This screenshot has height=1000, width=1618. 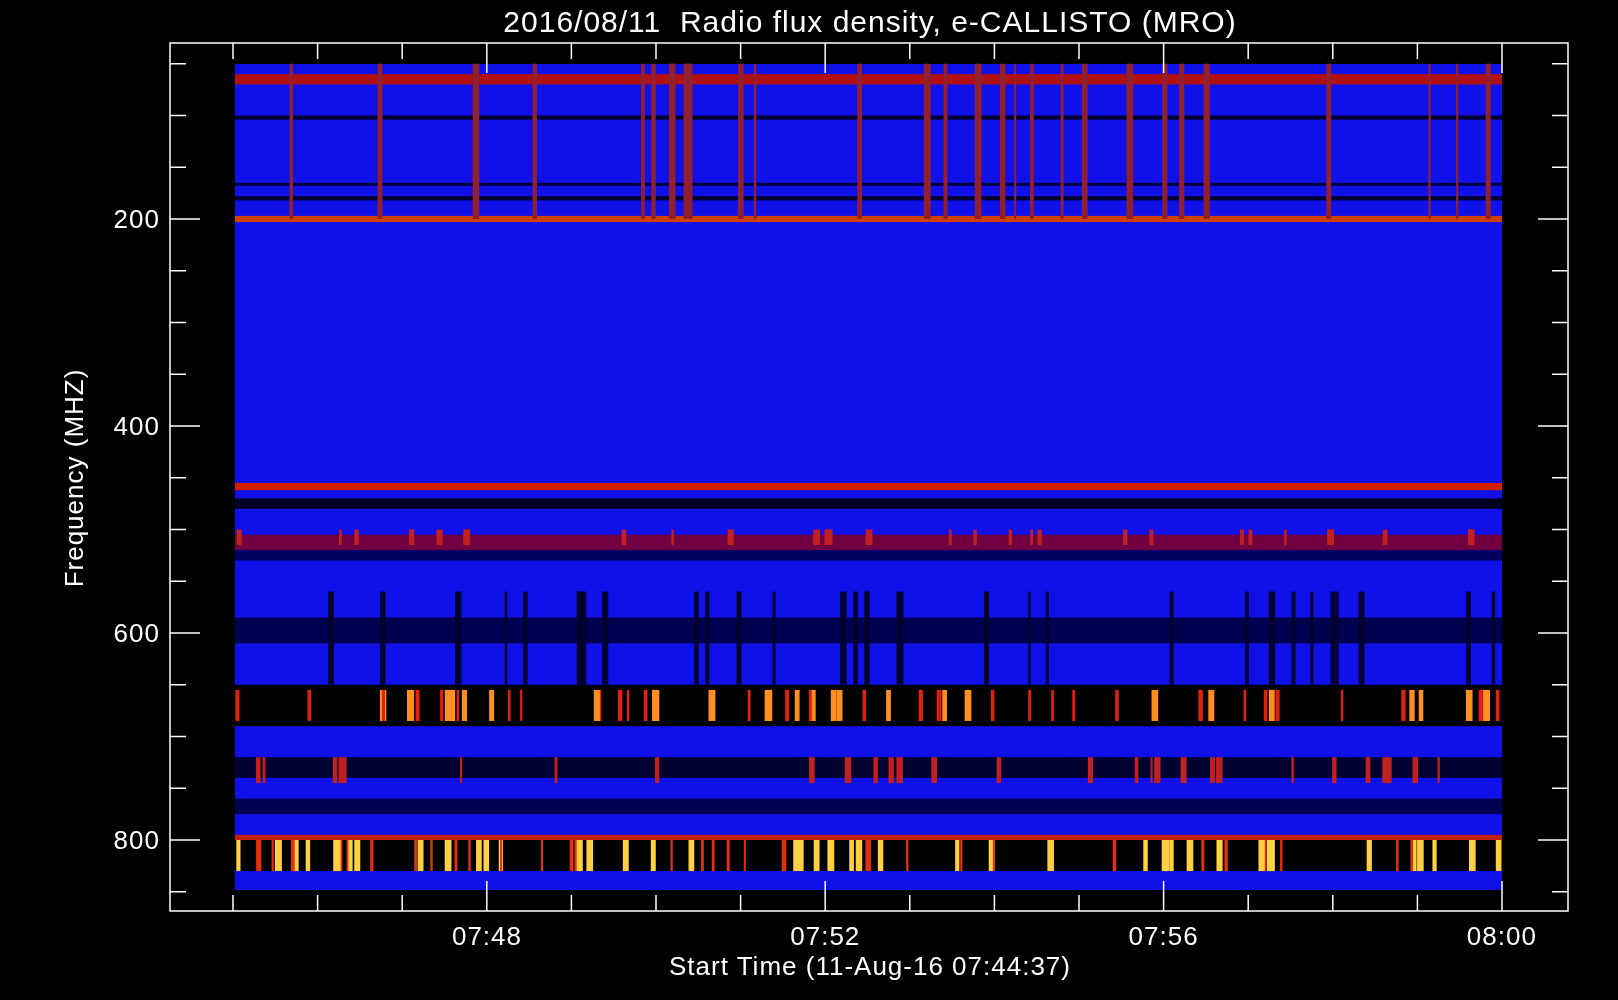 What do you see at coordinates (136, 219) in the screenshot?
I see `y-tick-label: 200` at bounding box center [136, 219].